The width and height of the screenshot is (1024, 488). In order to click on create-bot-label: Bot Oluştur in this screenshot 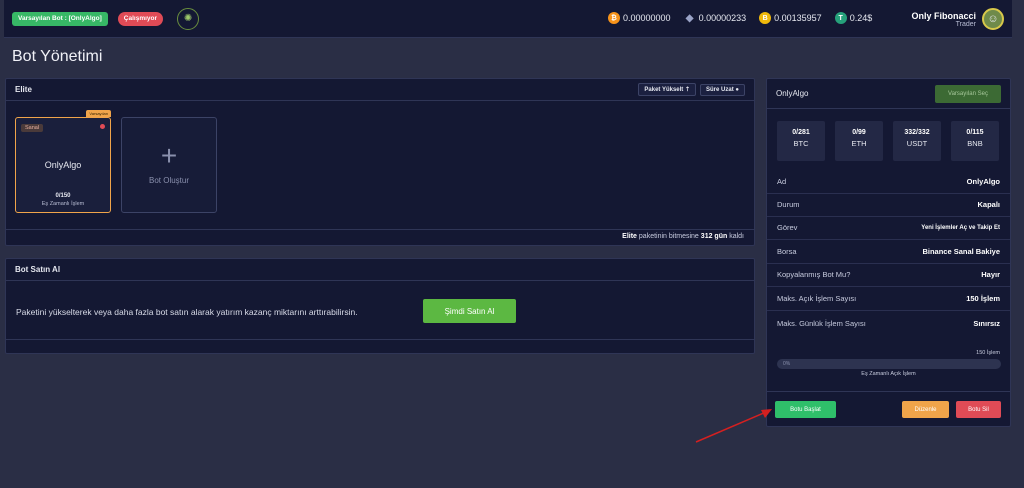, I will do `click(168, 180)`.